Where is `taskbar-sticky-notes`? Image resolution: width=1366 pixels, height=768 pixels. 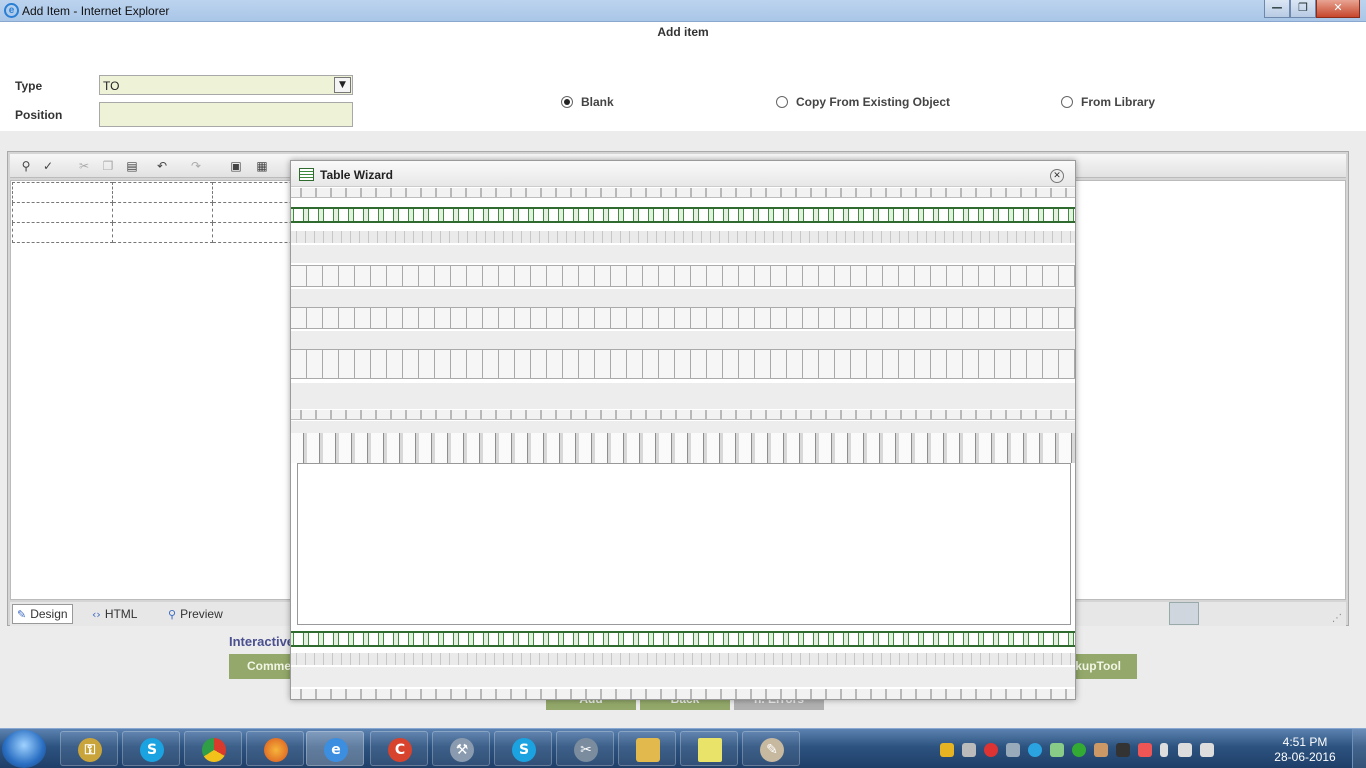 taskbar-sticky-notes is located at coordinates (709, 748).